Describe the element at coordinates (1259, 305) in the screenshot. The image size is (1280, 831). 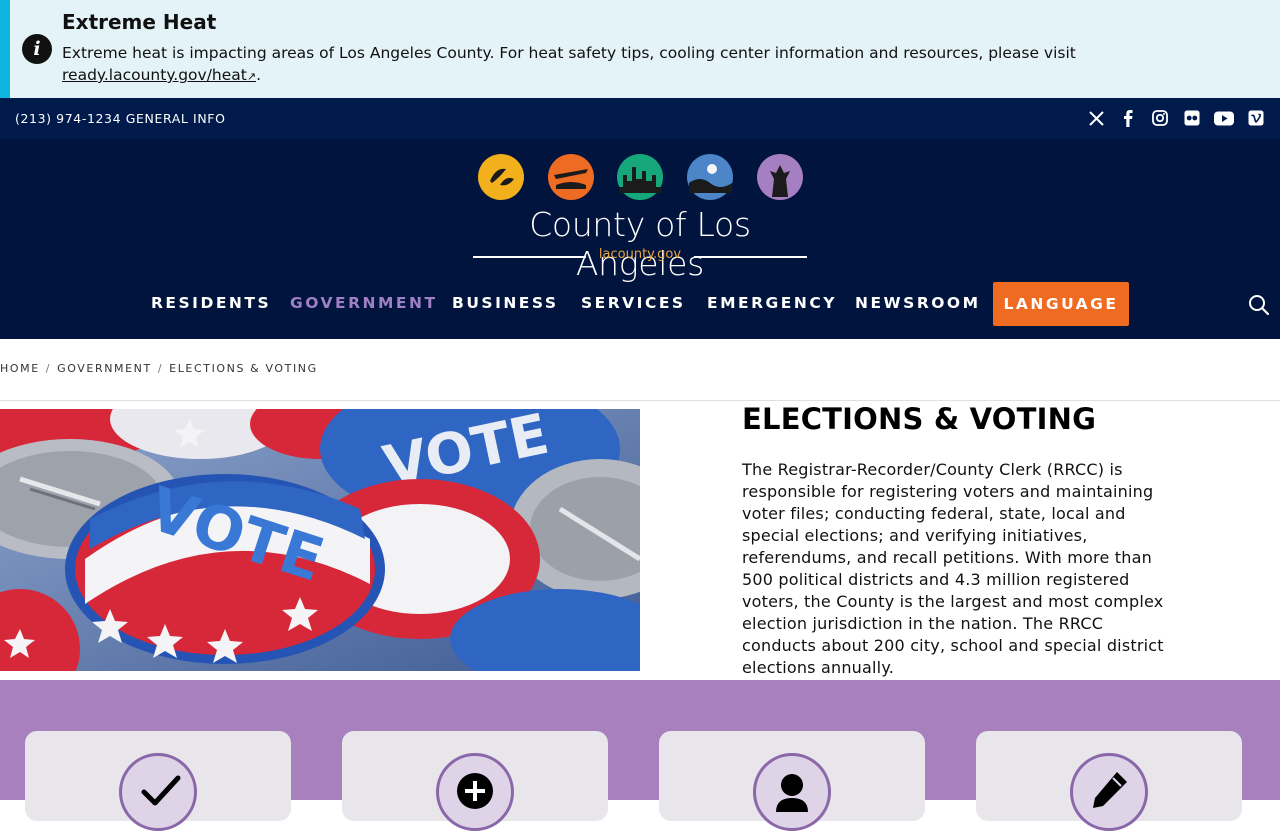
I see `search-icon` at that location.